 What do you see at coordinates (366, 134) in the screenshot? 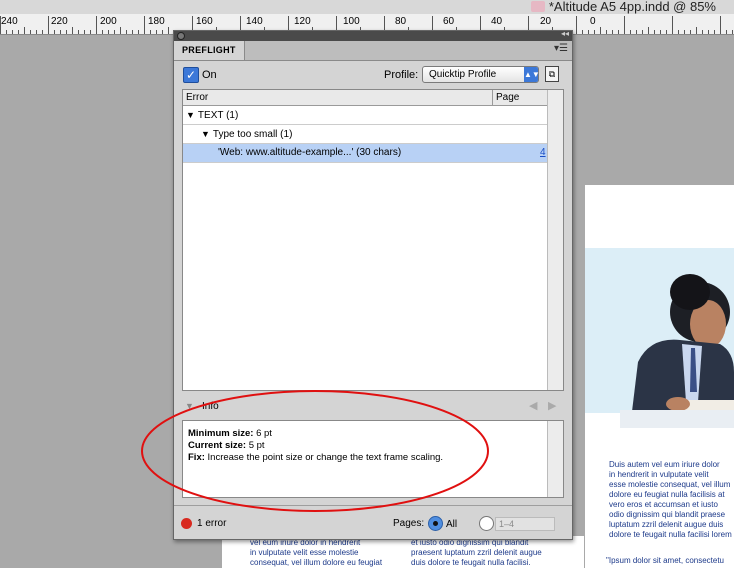
I see `table-row: ▼ Type too small (1)` at bounding box center [366, 134].